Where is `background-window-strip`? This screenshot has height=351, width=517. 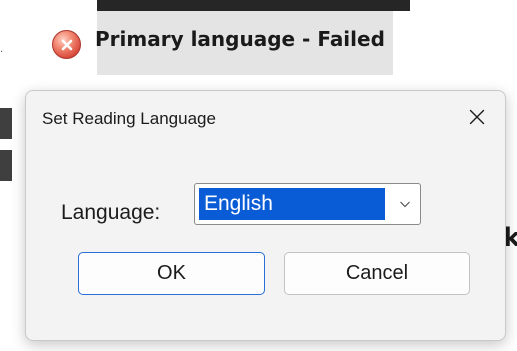
background-window-strip is located at coordinates (253, 5).